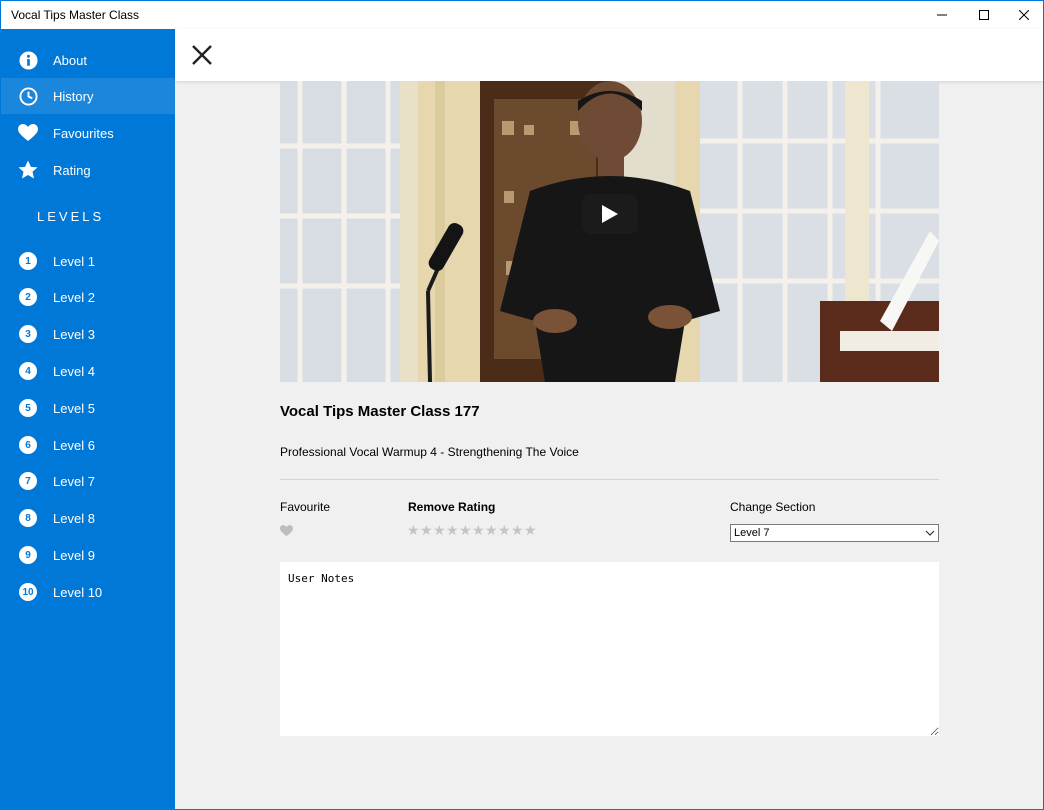 Image resolution: width=1044 pixels, height=810 pixels. I want to click on video-title: Vocal Tips Master Class 177, so click(380, 411).